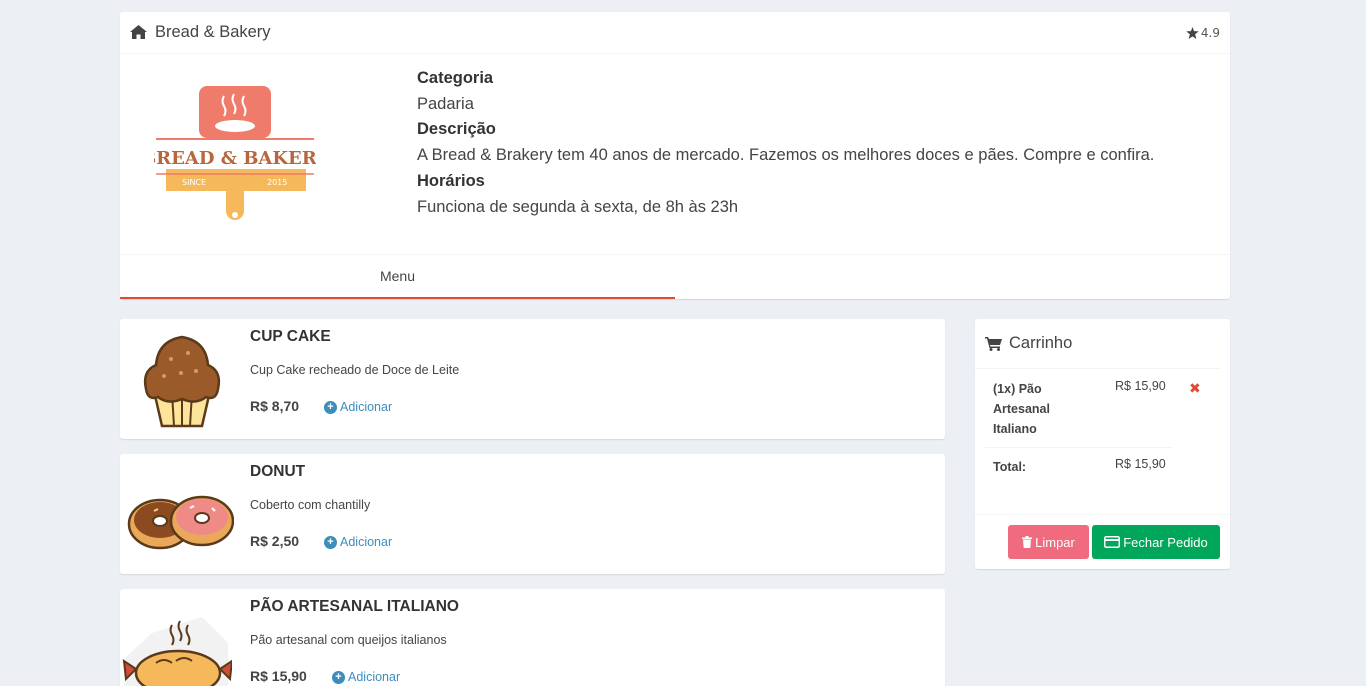 The height and width of the screenshot is (686, 1366). I want to click on cart-footer: Limpar Fechar Pedido, so click(1102, 541).